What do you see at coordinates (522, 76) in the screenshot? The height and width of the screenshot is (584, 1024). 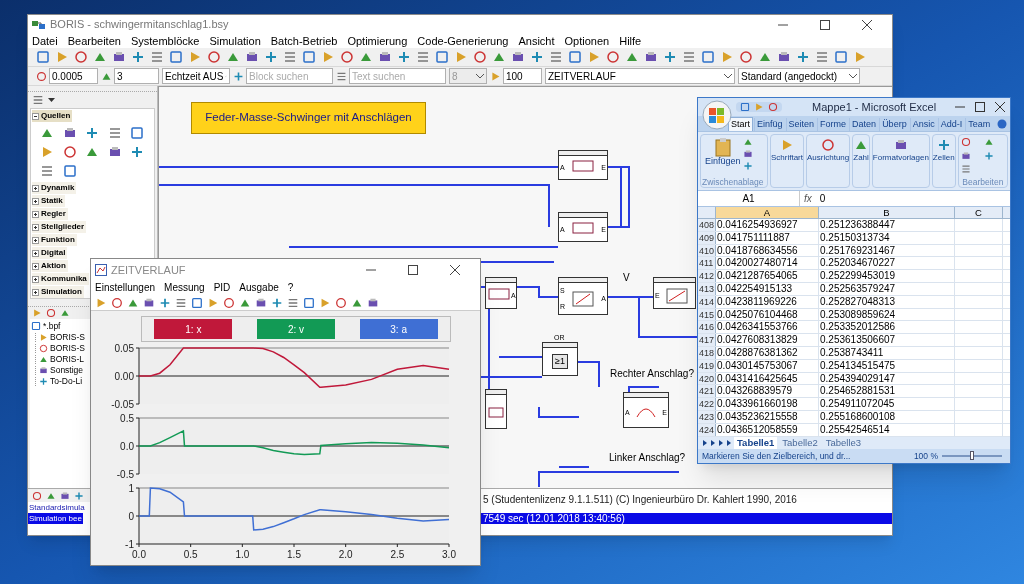 I see `input-field: 100` at bounding box center [522, 76].